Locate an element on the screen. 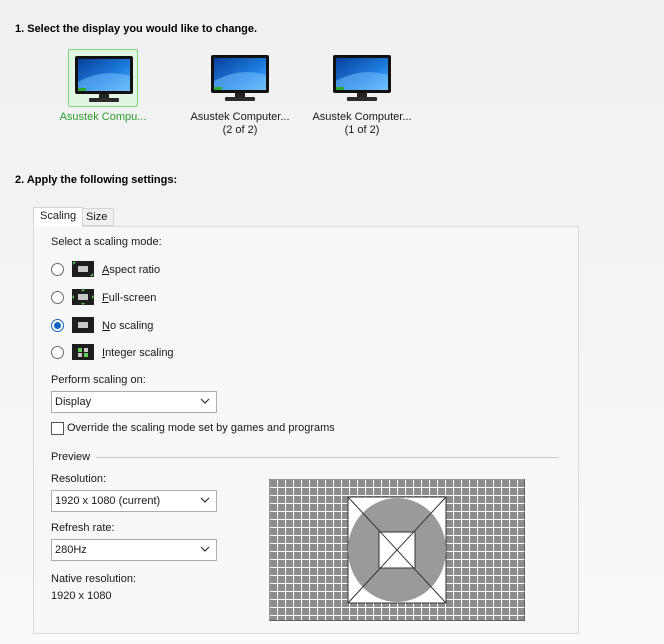 This screenshot has height=644, width=664. resolution-select: 1920 x 1080 (current) is located at coordinates (134, 501).